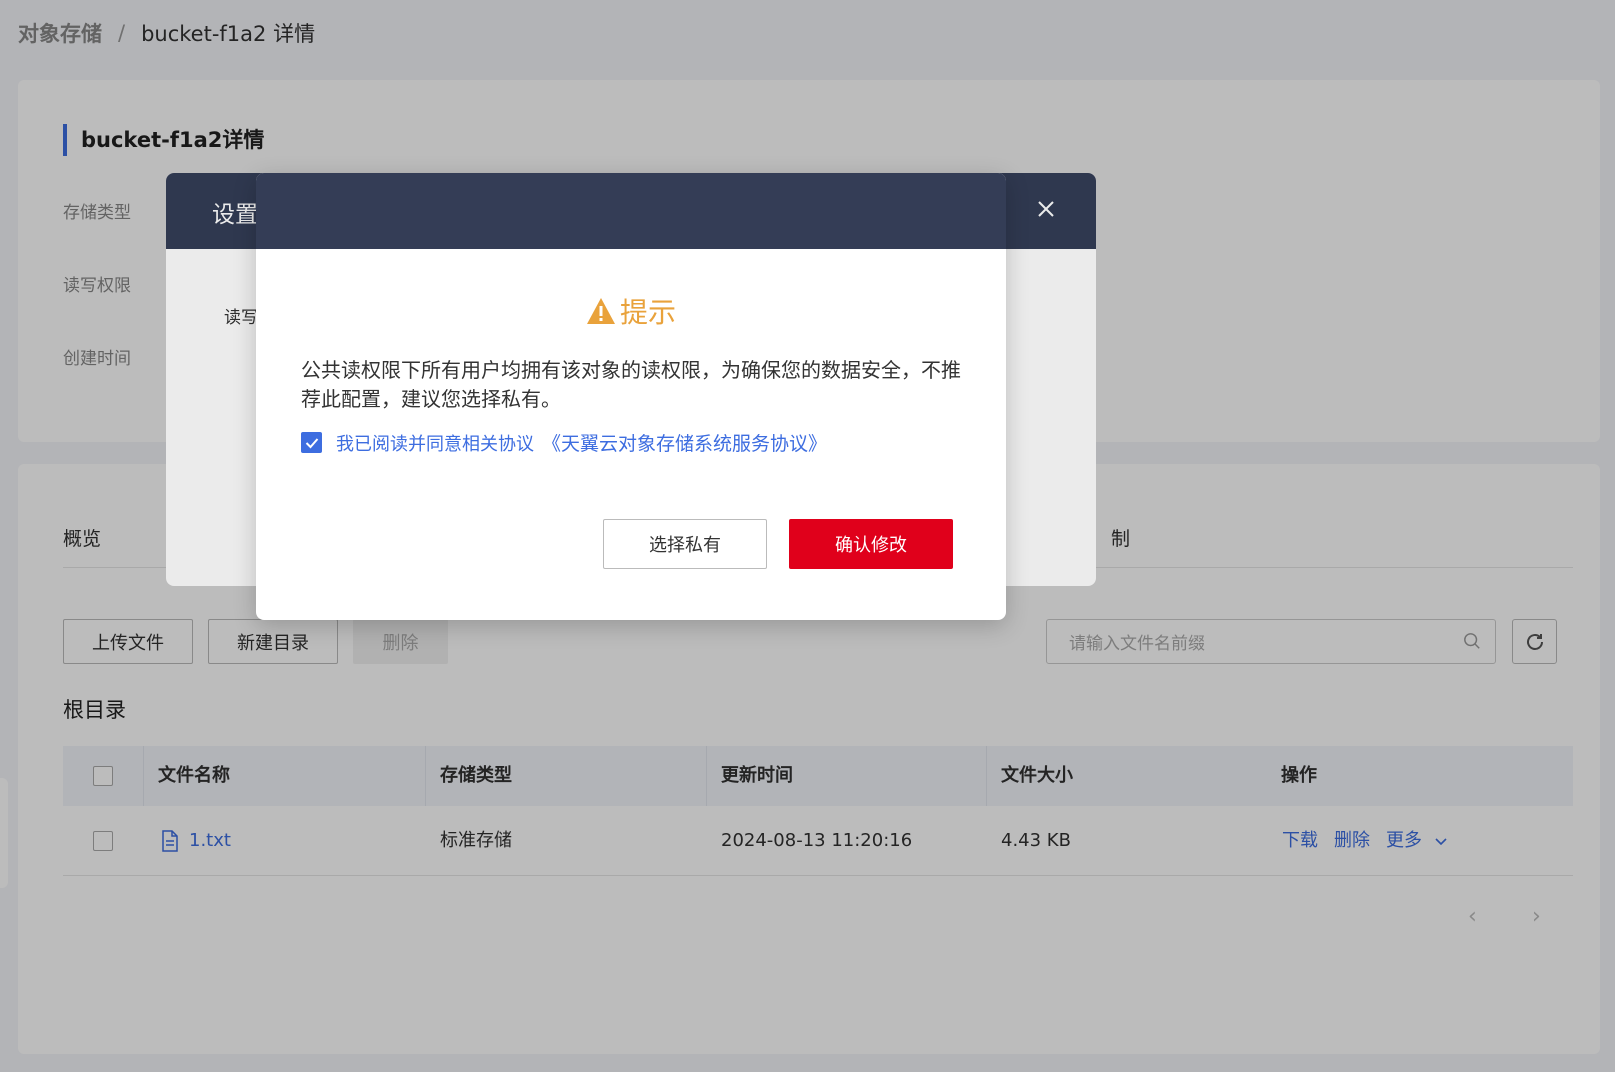 This screenshot has height=1072, width=1615. What do you see at coordinates (685, 544) in the screenshot?
I see `choose-private-button: 选择私有` at bounding box center [685, 544].